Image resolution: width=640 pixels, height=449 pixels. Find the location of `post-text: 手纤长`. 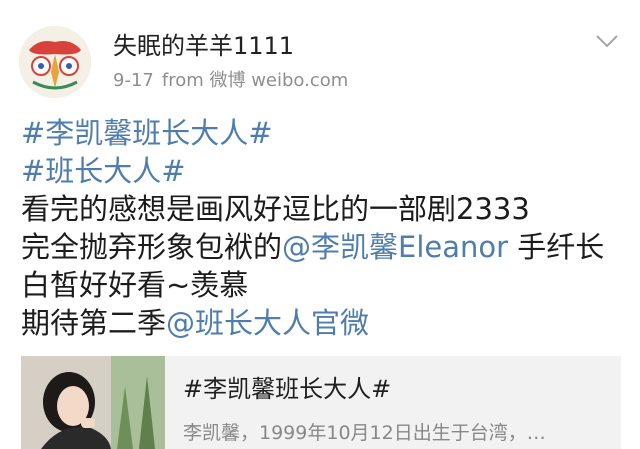

post-text: 手纤长 is located at coordinates (556, 247).